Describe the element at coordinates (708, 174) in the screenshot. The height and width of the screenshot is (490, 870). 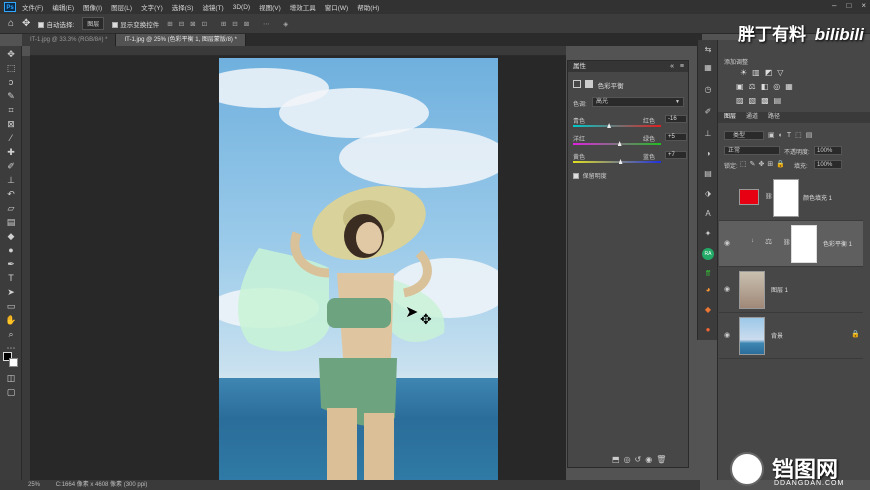
I see `libraries-icon: ▤` at that location.